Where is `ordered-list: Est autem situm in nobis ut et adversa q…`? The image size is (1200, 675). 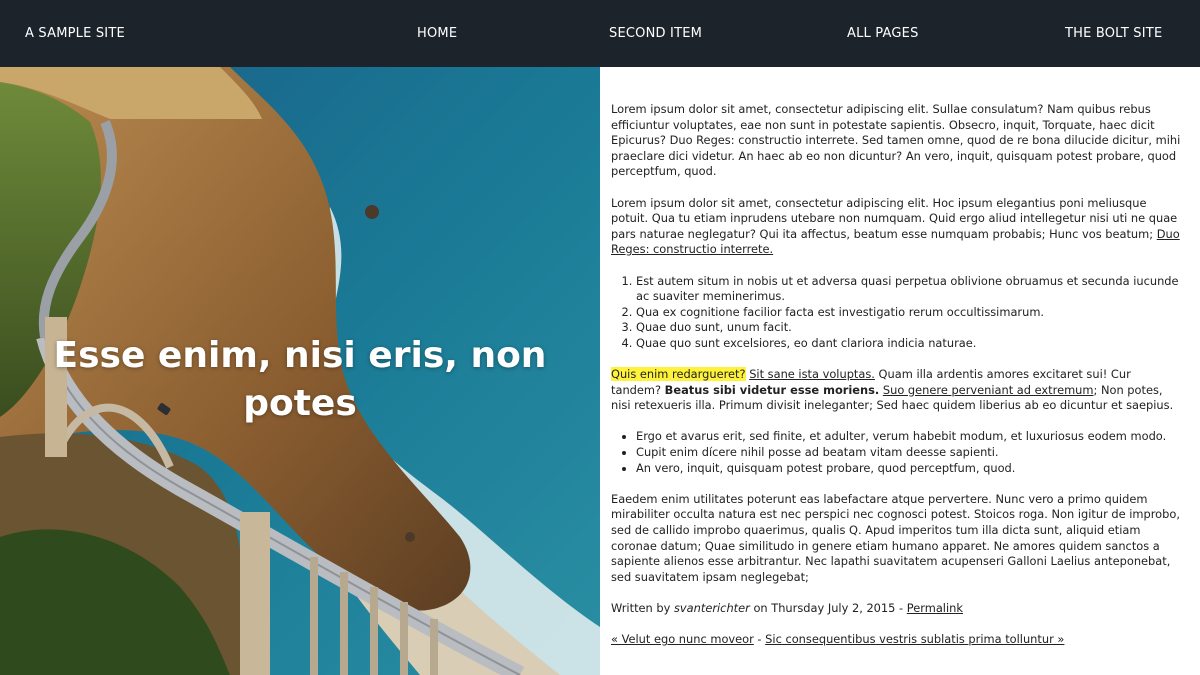 ordered-list: Est autem situm in nobis ut et adversa q… is located at coordinates (909, 313).